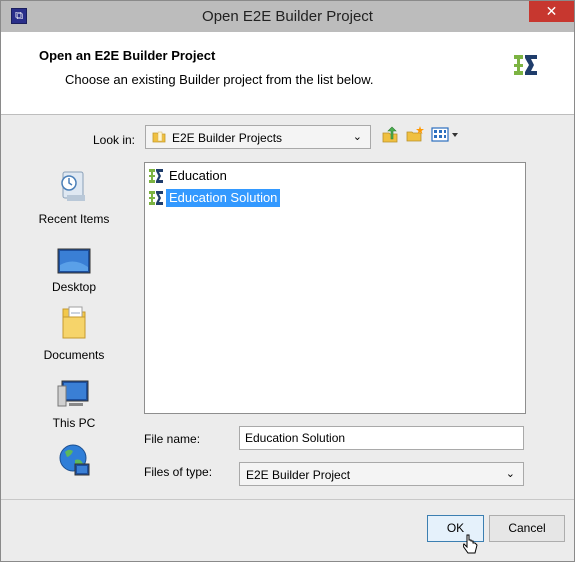 This screenshot has width=575, height=562. I want to click on place-recent-items: Recent Items, so click(74, 200).